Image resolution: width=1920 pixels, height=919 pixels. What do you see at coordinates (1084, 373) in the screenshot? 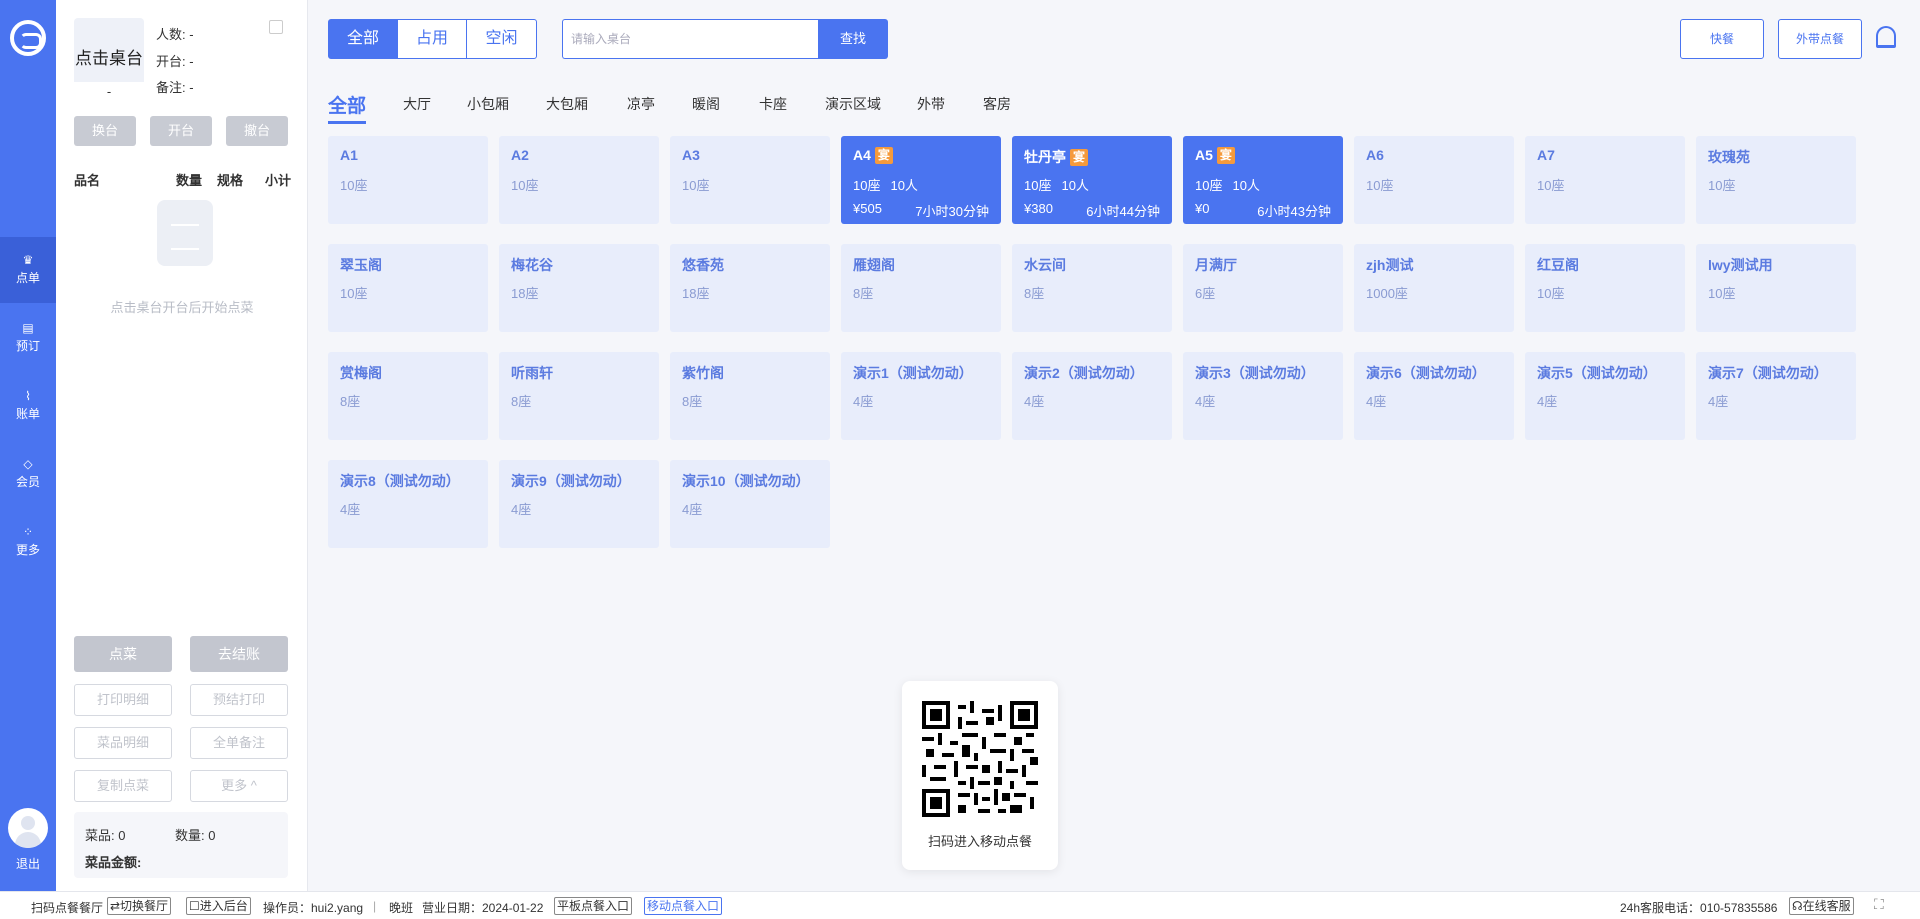
I see `table-name-text: 演示2（测试勿动）` at bounding box center [1084, 373].